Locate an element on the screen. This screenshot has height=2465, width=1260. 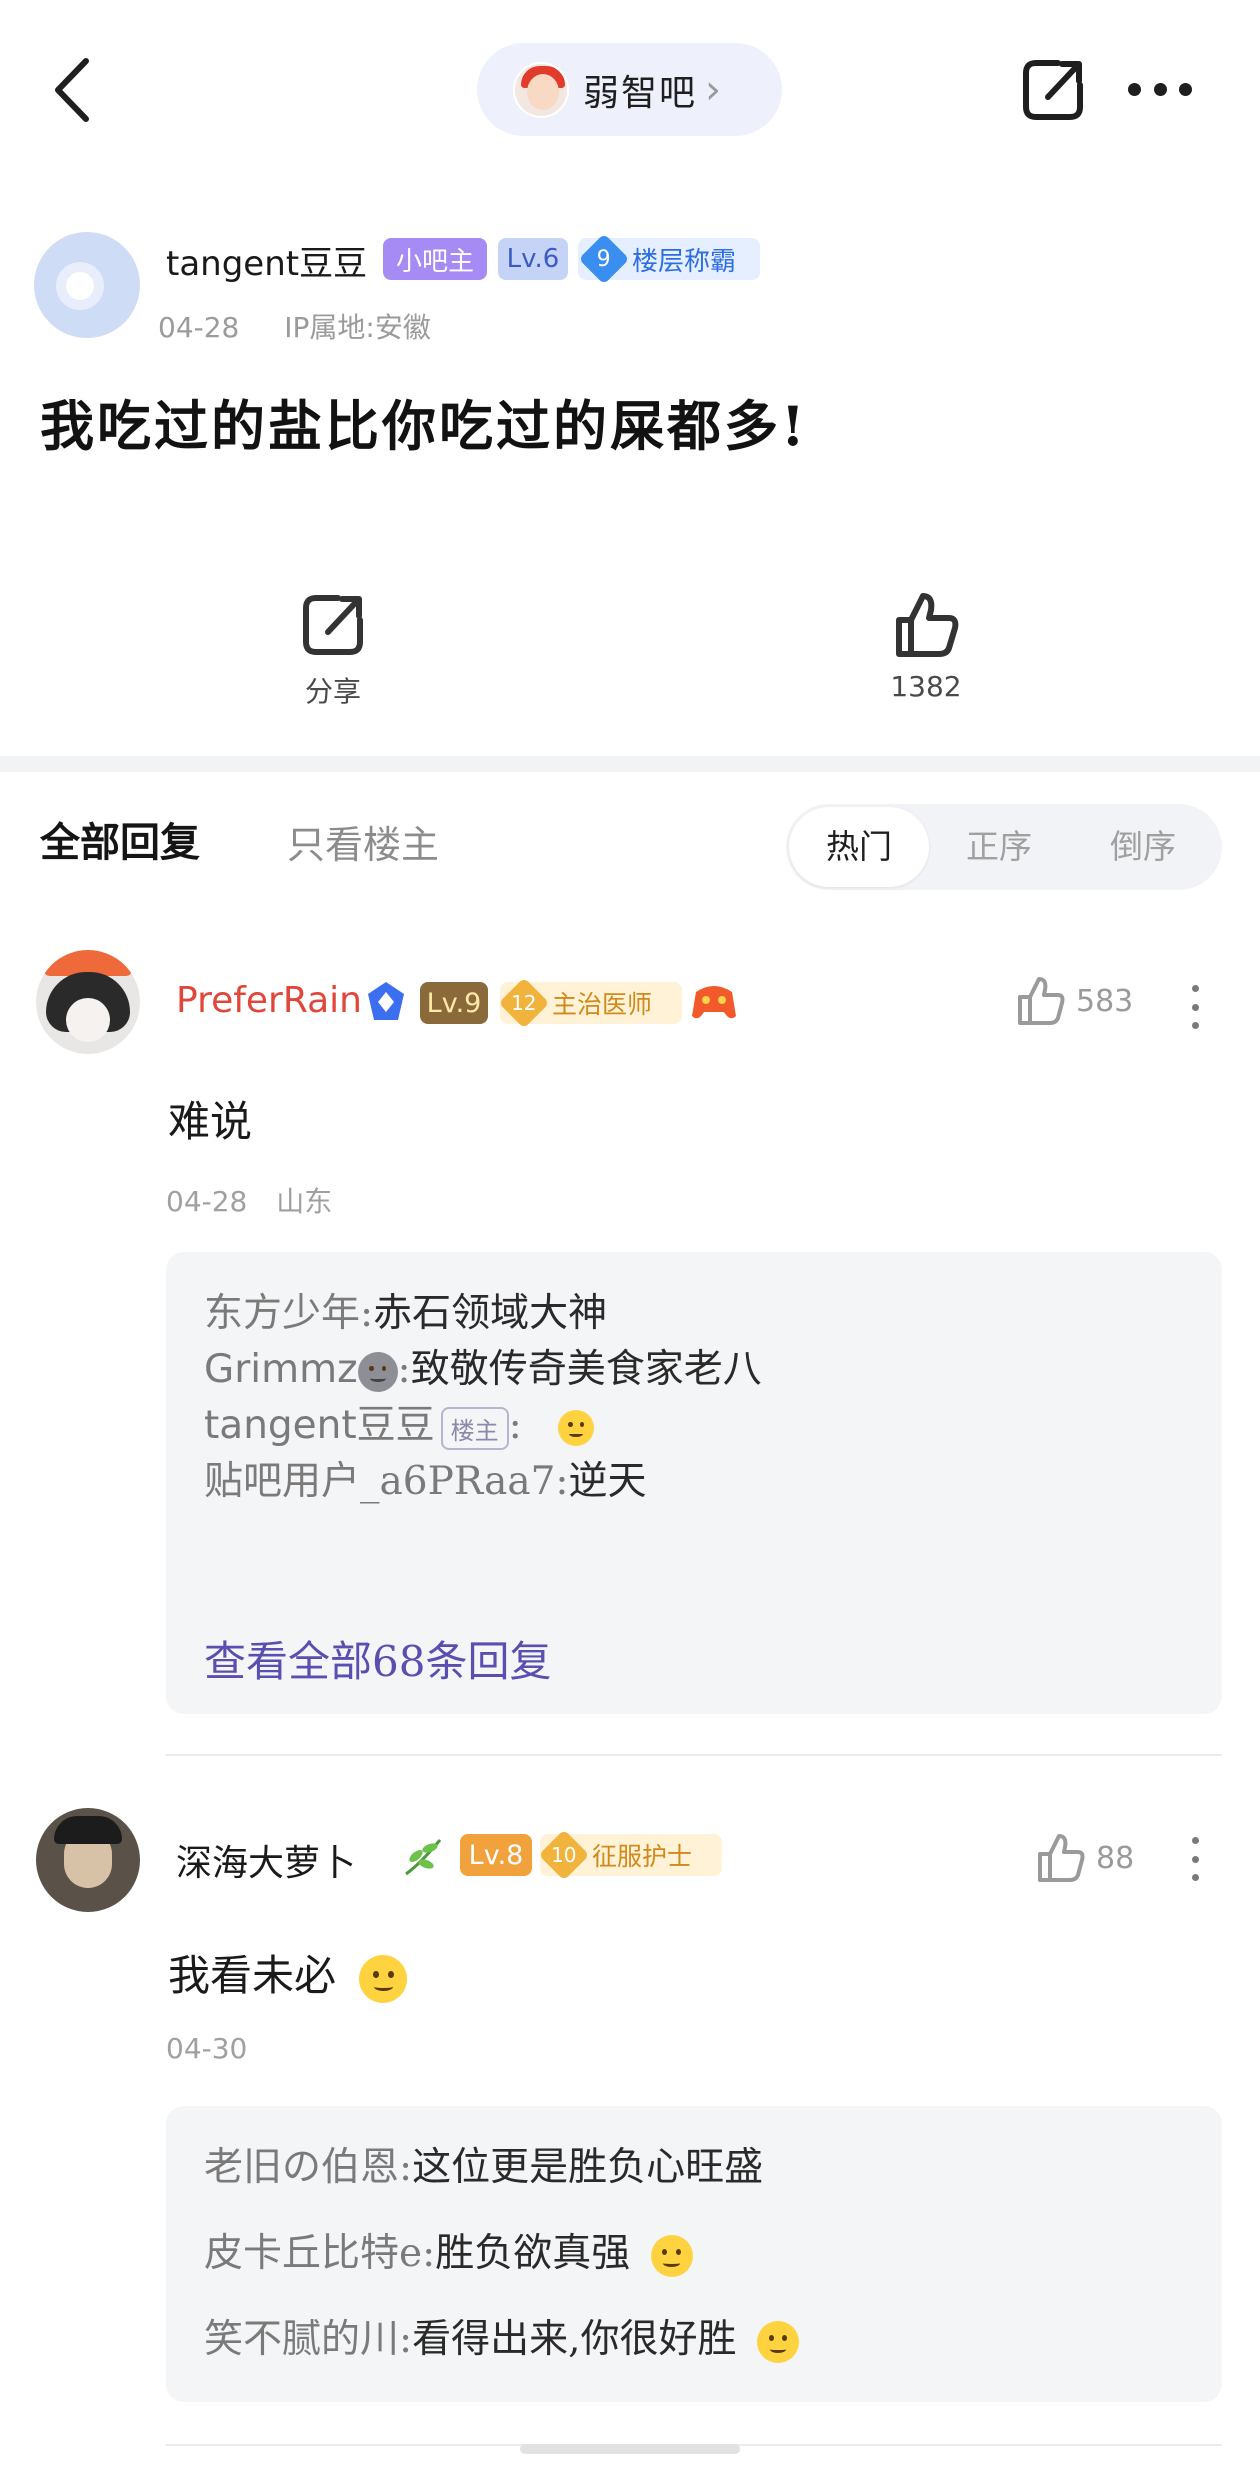
comment-like-button: 88 is located at coordinates (1085, 1858).